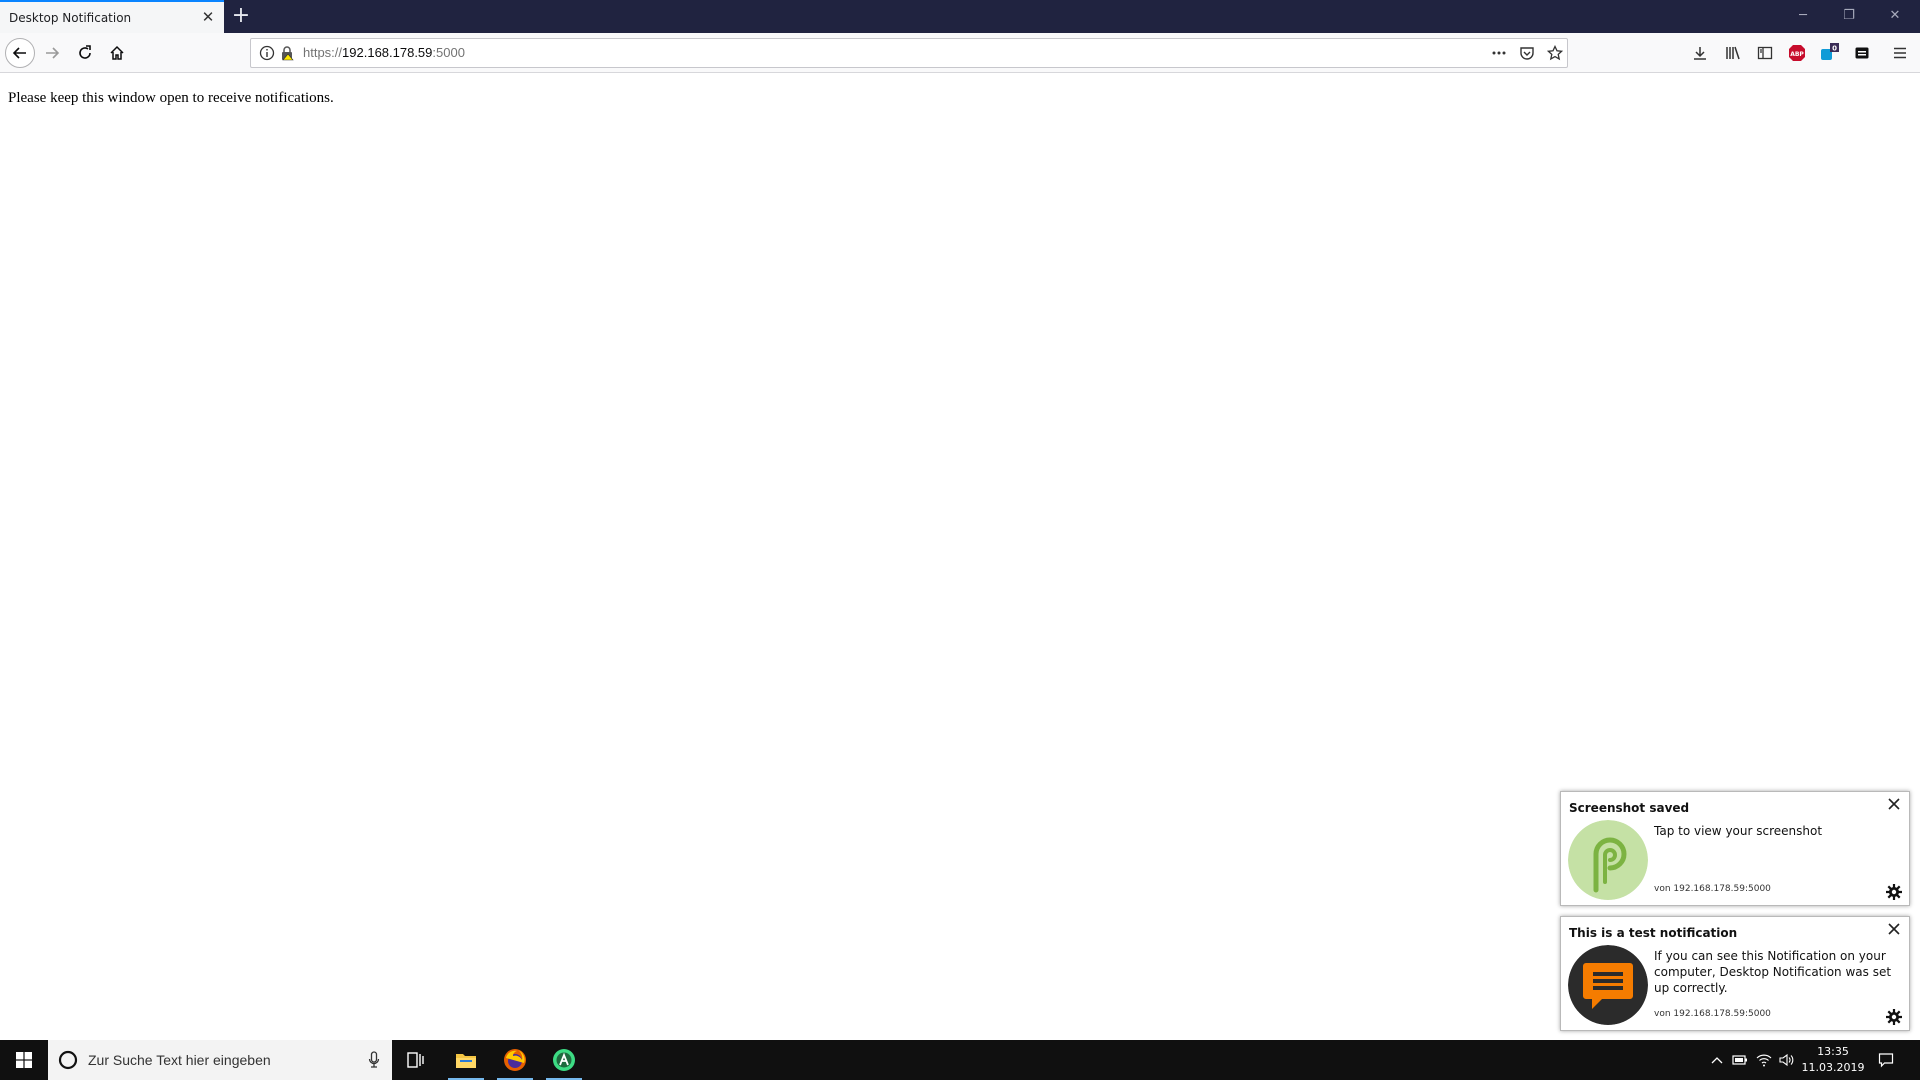 Image resolution: width=1920 pixels, height=1080 pixels. I want to click on notification-title: This is a test notification, so click(1653, 933).